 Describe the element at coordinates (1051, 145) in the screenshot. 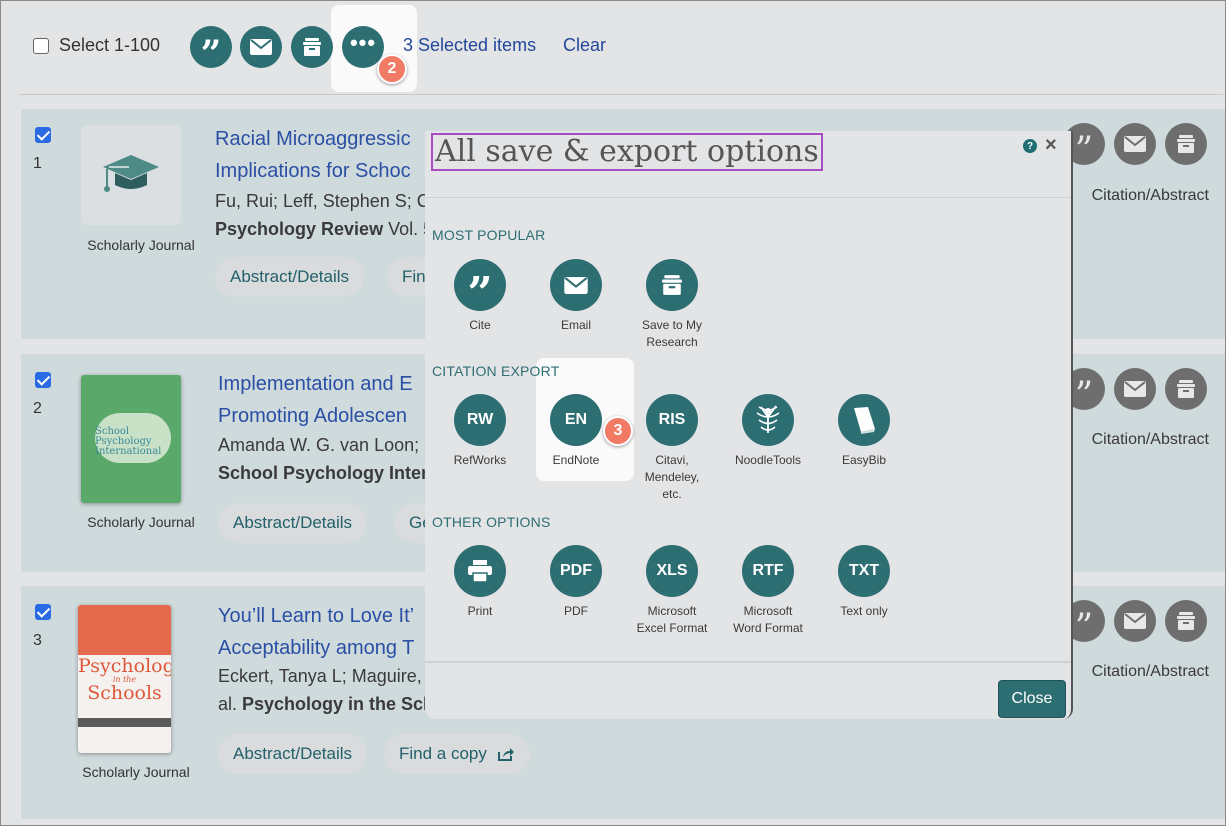

I see `close-icon: ×` at that location.